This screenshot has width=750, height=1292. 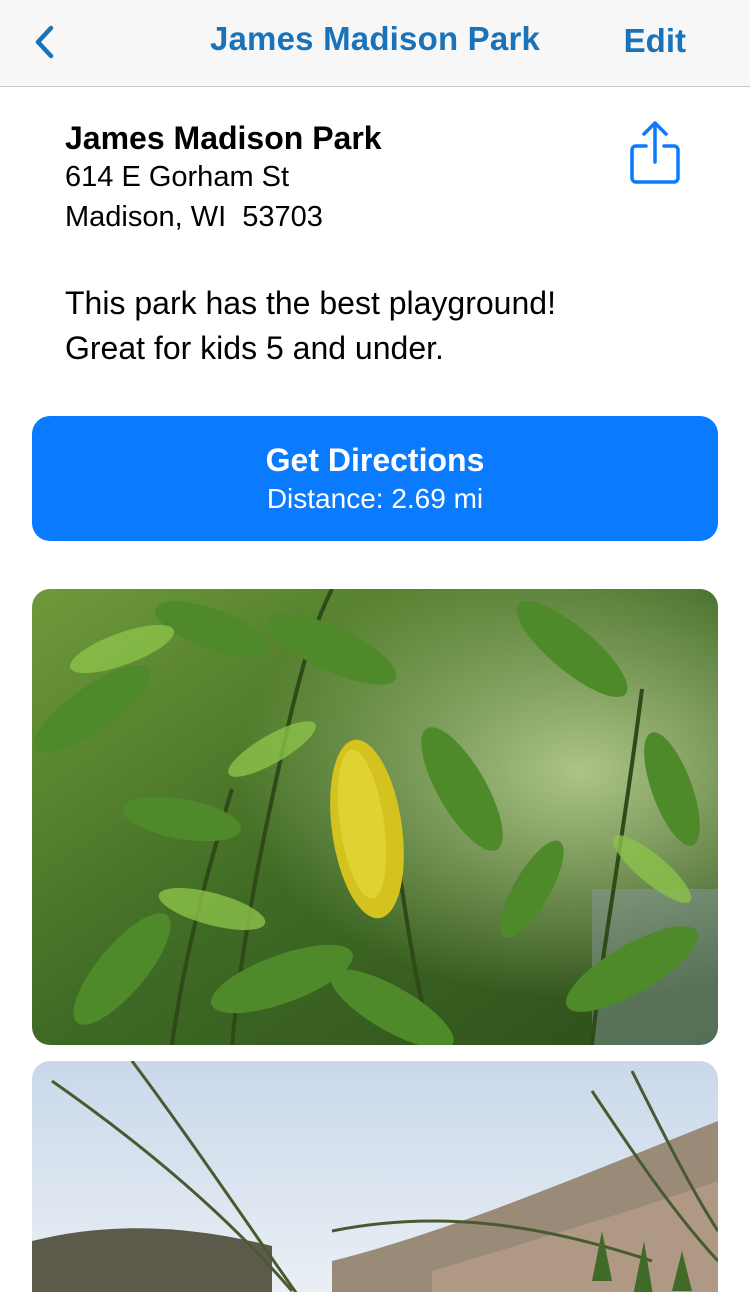 I want to click on share-icon, so click(x=655, y=152).